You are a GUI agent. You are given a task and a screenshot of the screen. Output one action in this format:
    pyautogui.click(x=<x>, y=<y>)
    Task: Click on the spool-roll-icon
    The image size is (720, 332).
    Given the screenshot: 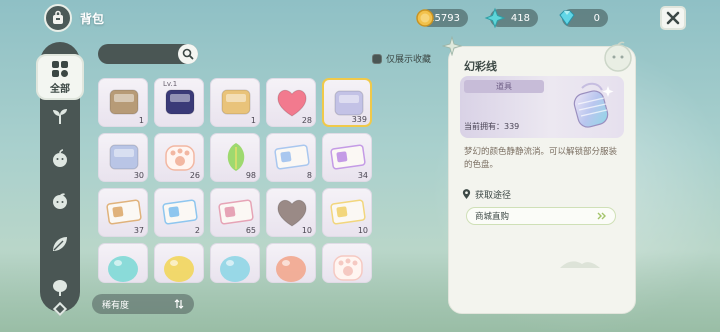 What is the action you would take?
    pyautogui.click(x=124, y=157)
    